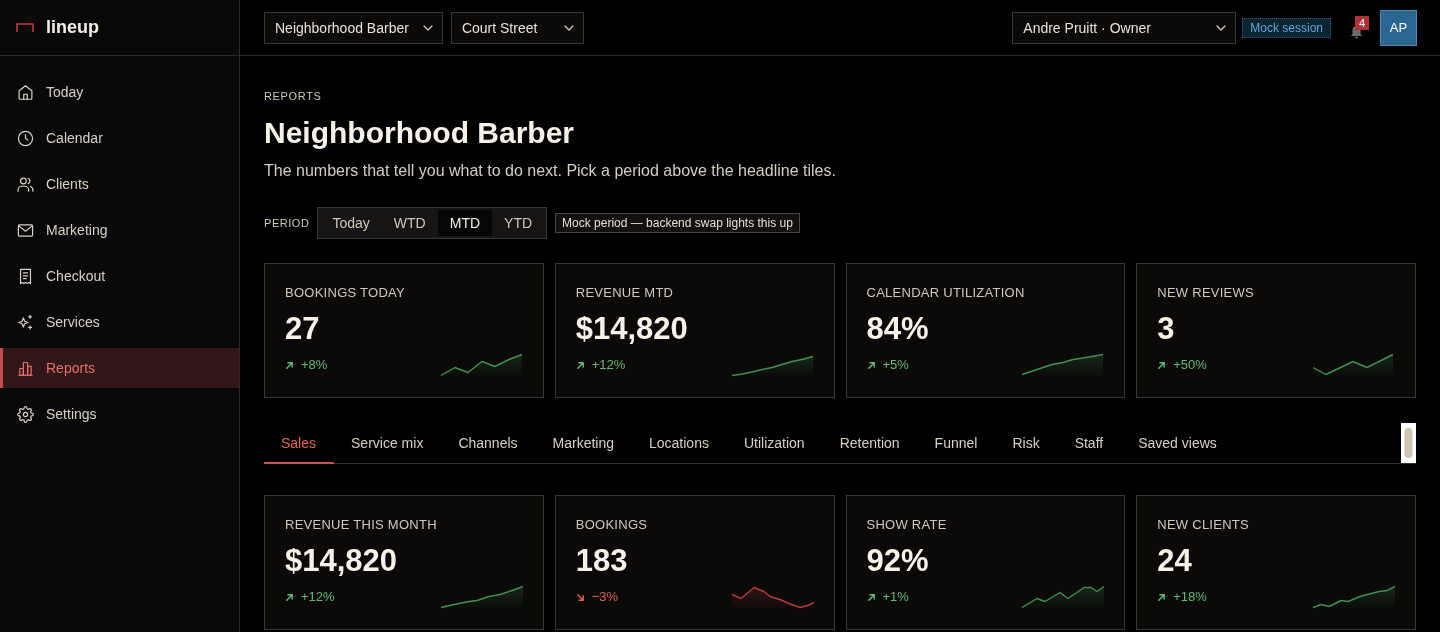 This screenshot has width=1440, height=632. I want to click on metric-value: 183, so click(601, 561).